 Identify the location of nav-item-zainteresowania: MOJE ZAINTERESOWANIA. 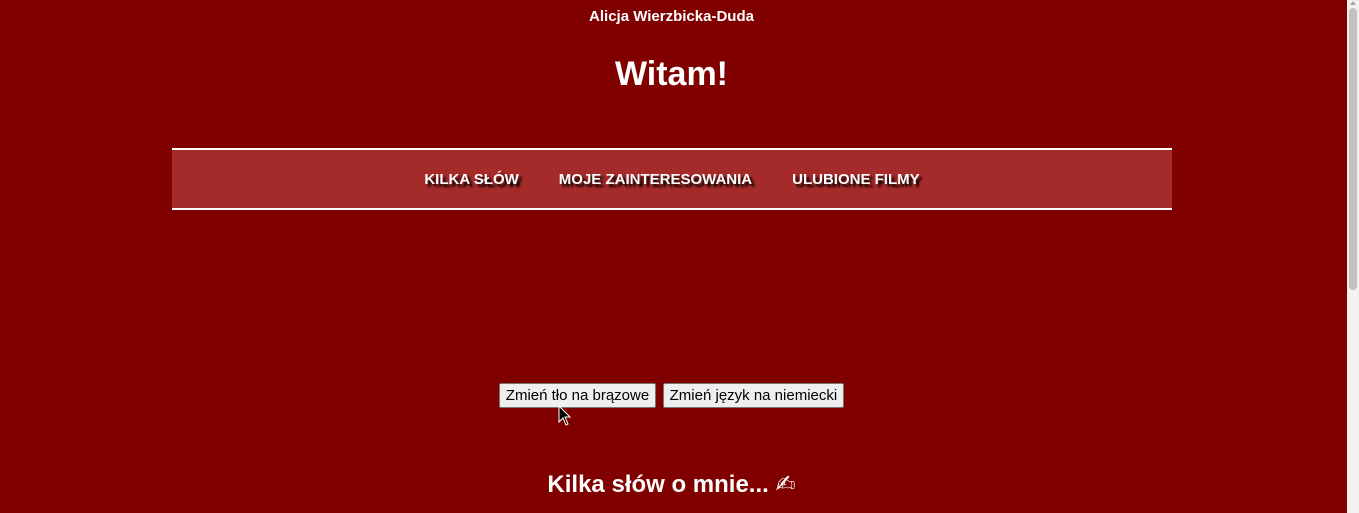
(655, 179).